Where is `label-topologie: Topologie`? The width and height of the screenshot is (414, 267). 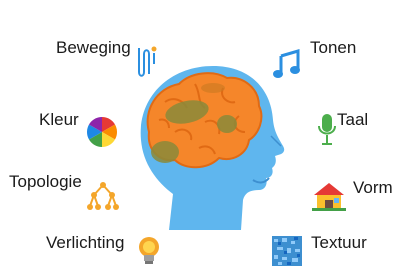
label-topologie: Topologie is located at coordinates (45, 181).